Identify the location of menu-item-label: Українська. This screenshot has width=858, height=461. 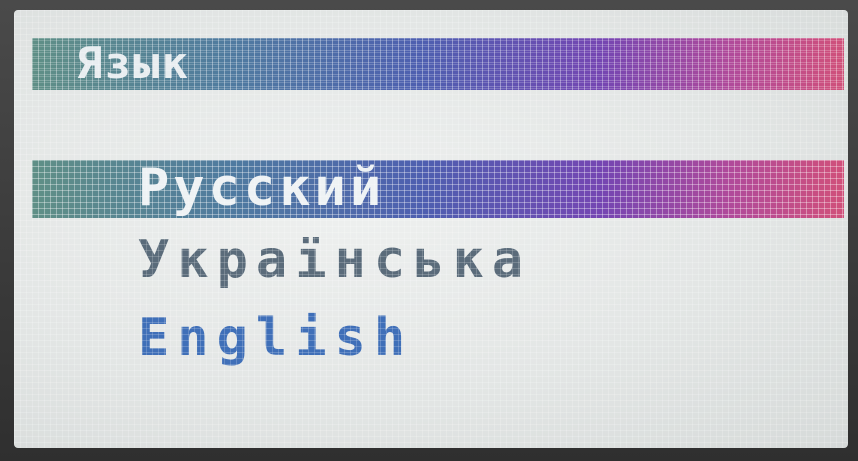
(335, 260).